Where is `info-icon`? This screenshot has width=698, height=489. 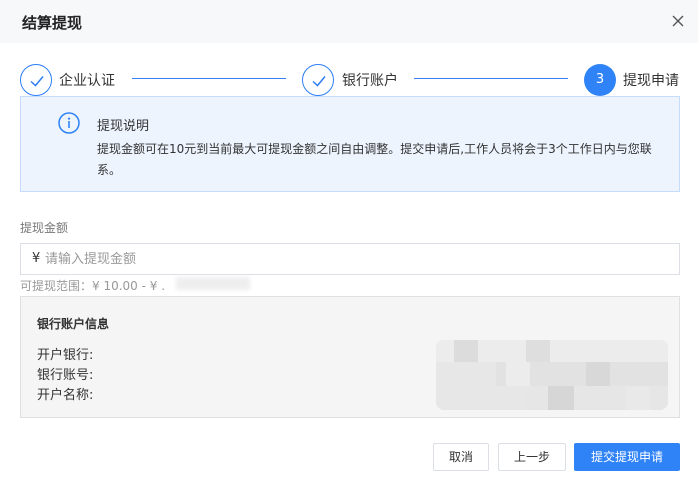
info-icon is located at coordinates (69, 123).